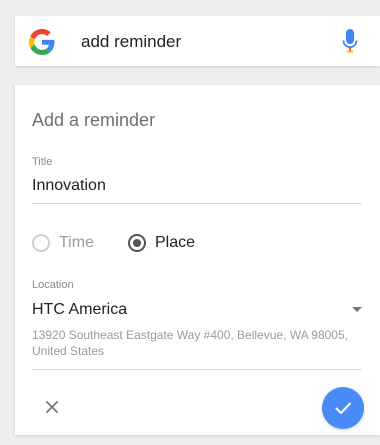  I want to click on title-field-underline, so click(197, 203).